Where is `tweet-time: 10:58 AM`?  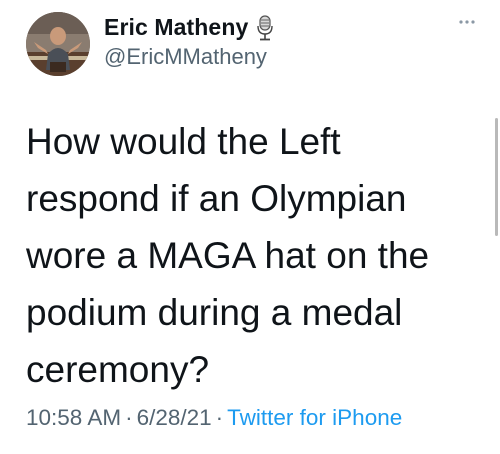
tweet-time: 10:58 AM is located at coordinates (73, 417).